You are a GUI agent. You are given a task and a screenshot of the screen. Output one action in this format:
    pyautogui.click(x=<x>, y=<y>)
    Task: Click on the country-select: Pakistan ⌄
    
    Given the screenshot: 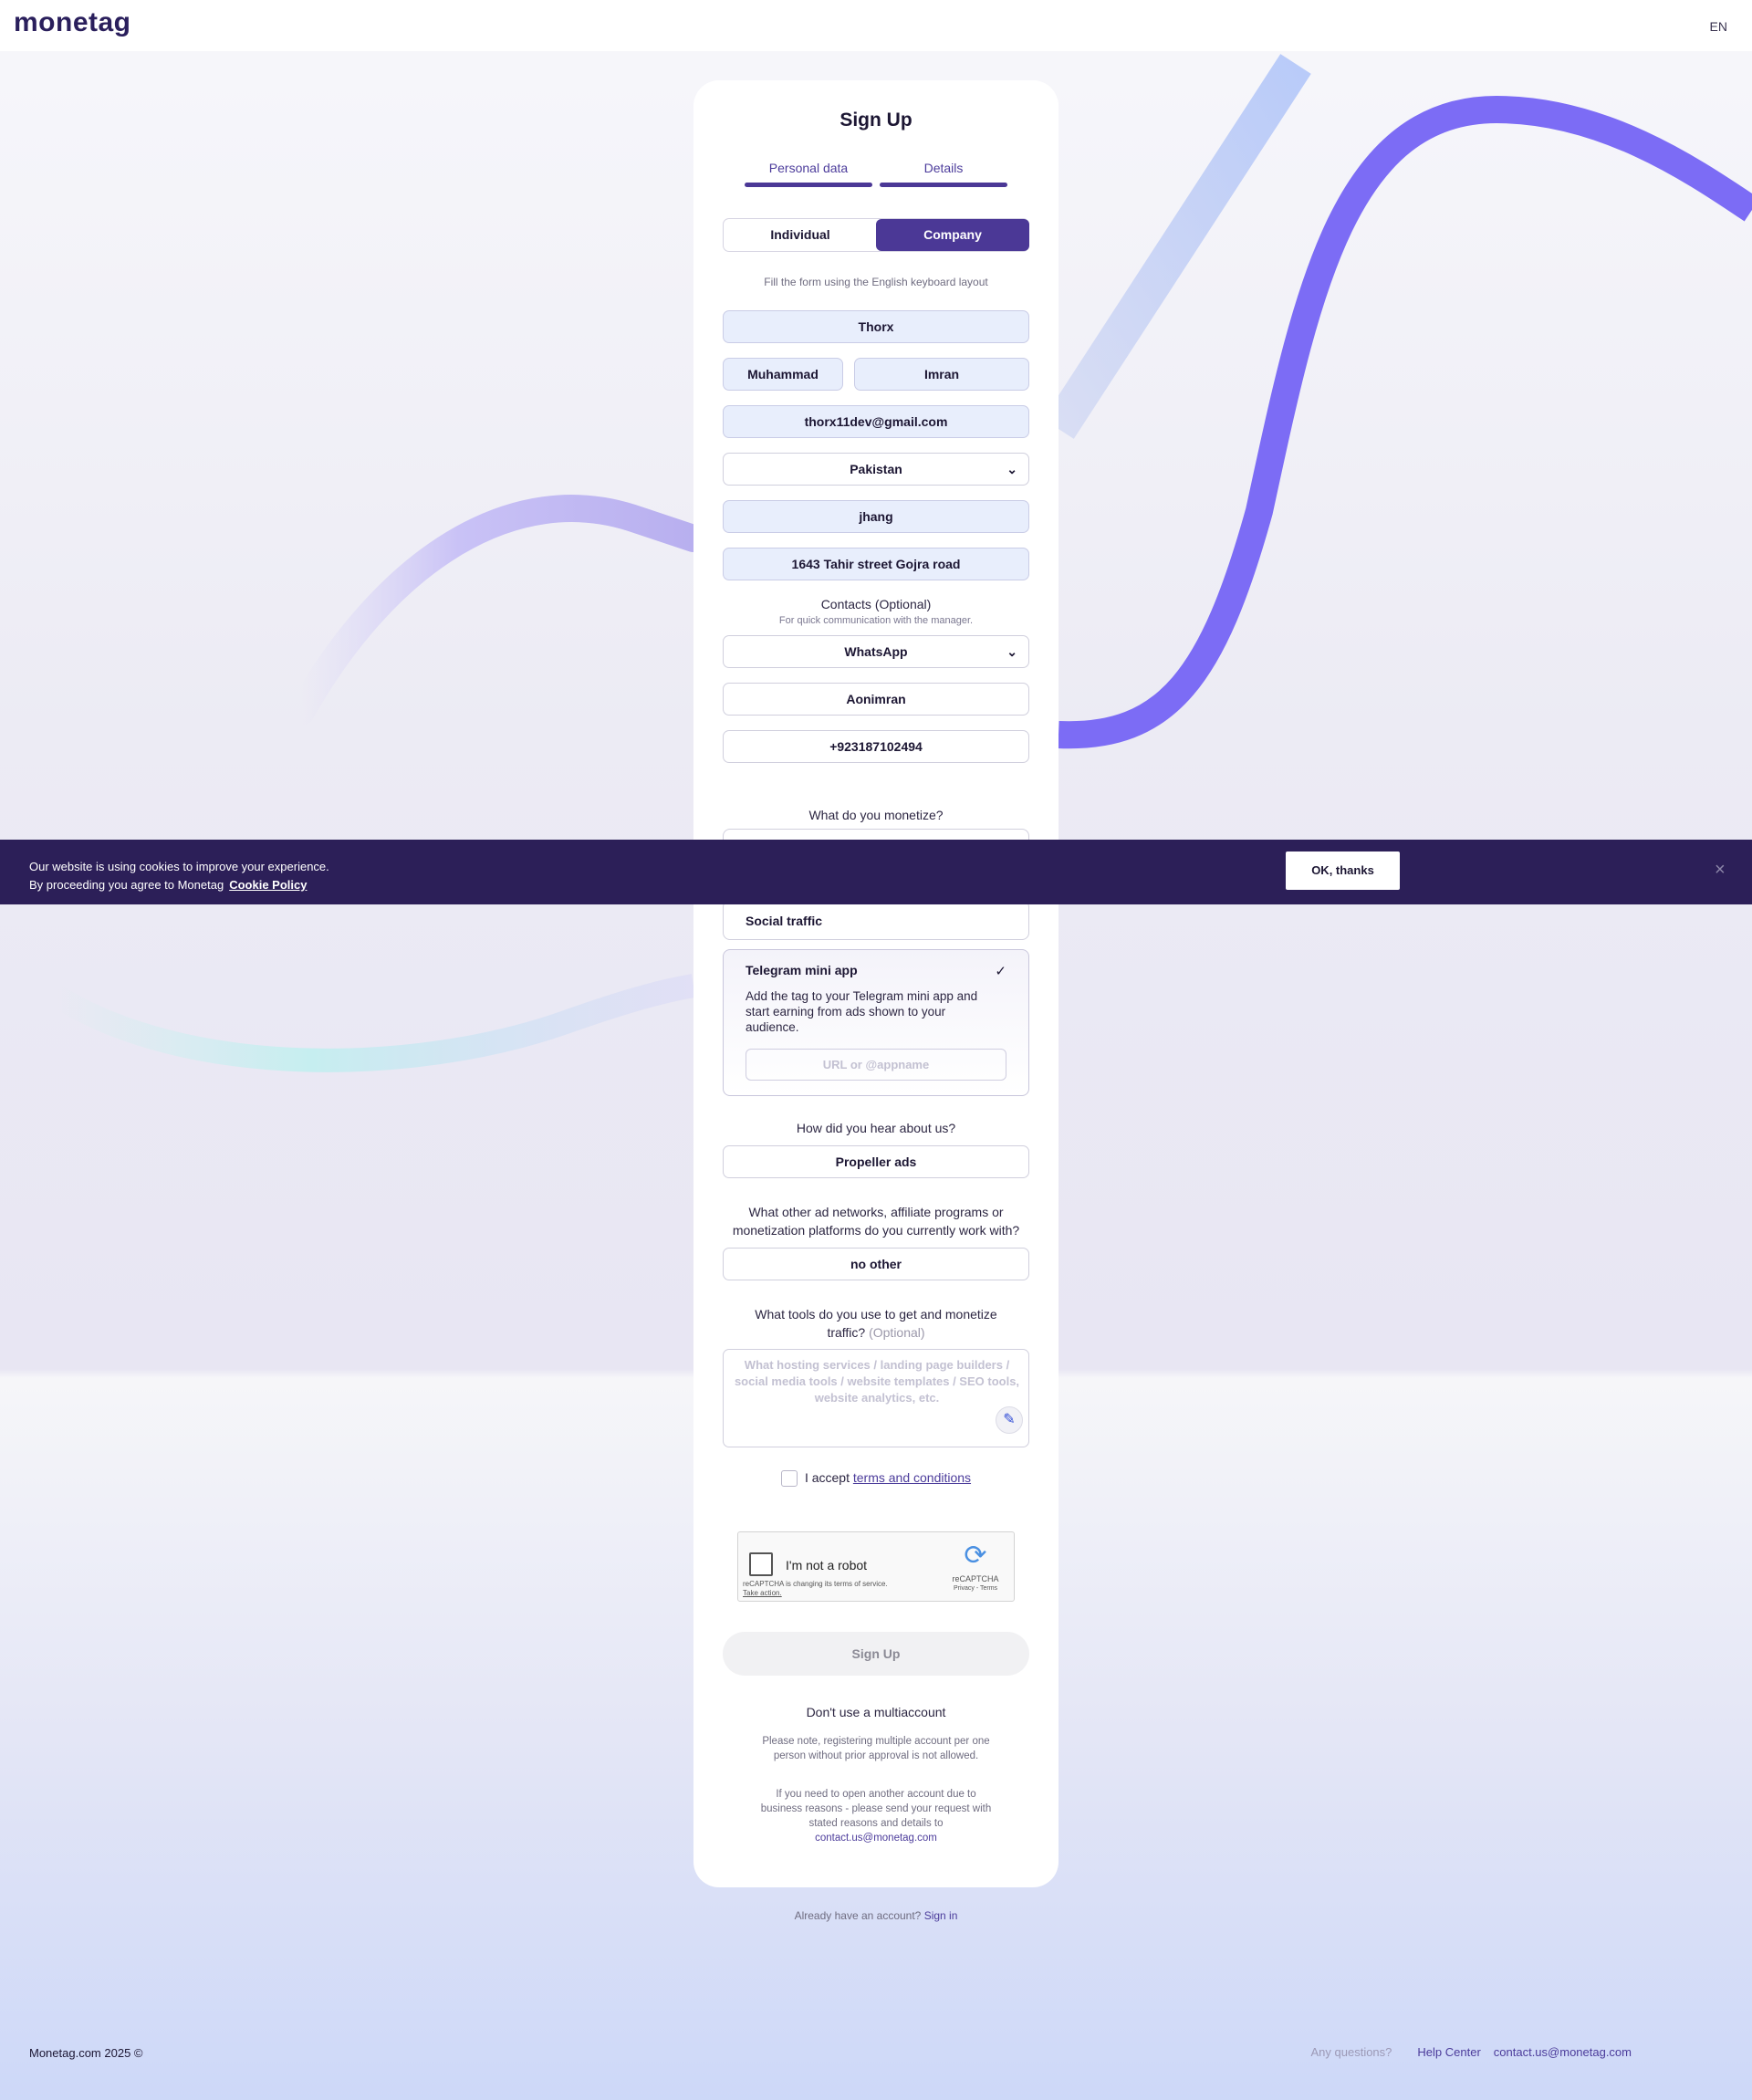 What is the action you would take?
    pyautogui.click(x=876, y=469)
    